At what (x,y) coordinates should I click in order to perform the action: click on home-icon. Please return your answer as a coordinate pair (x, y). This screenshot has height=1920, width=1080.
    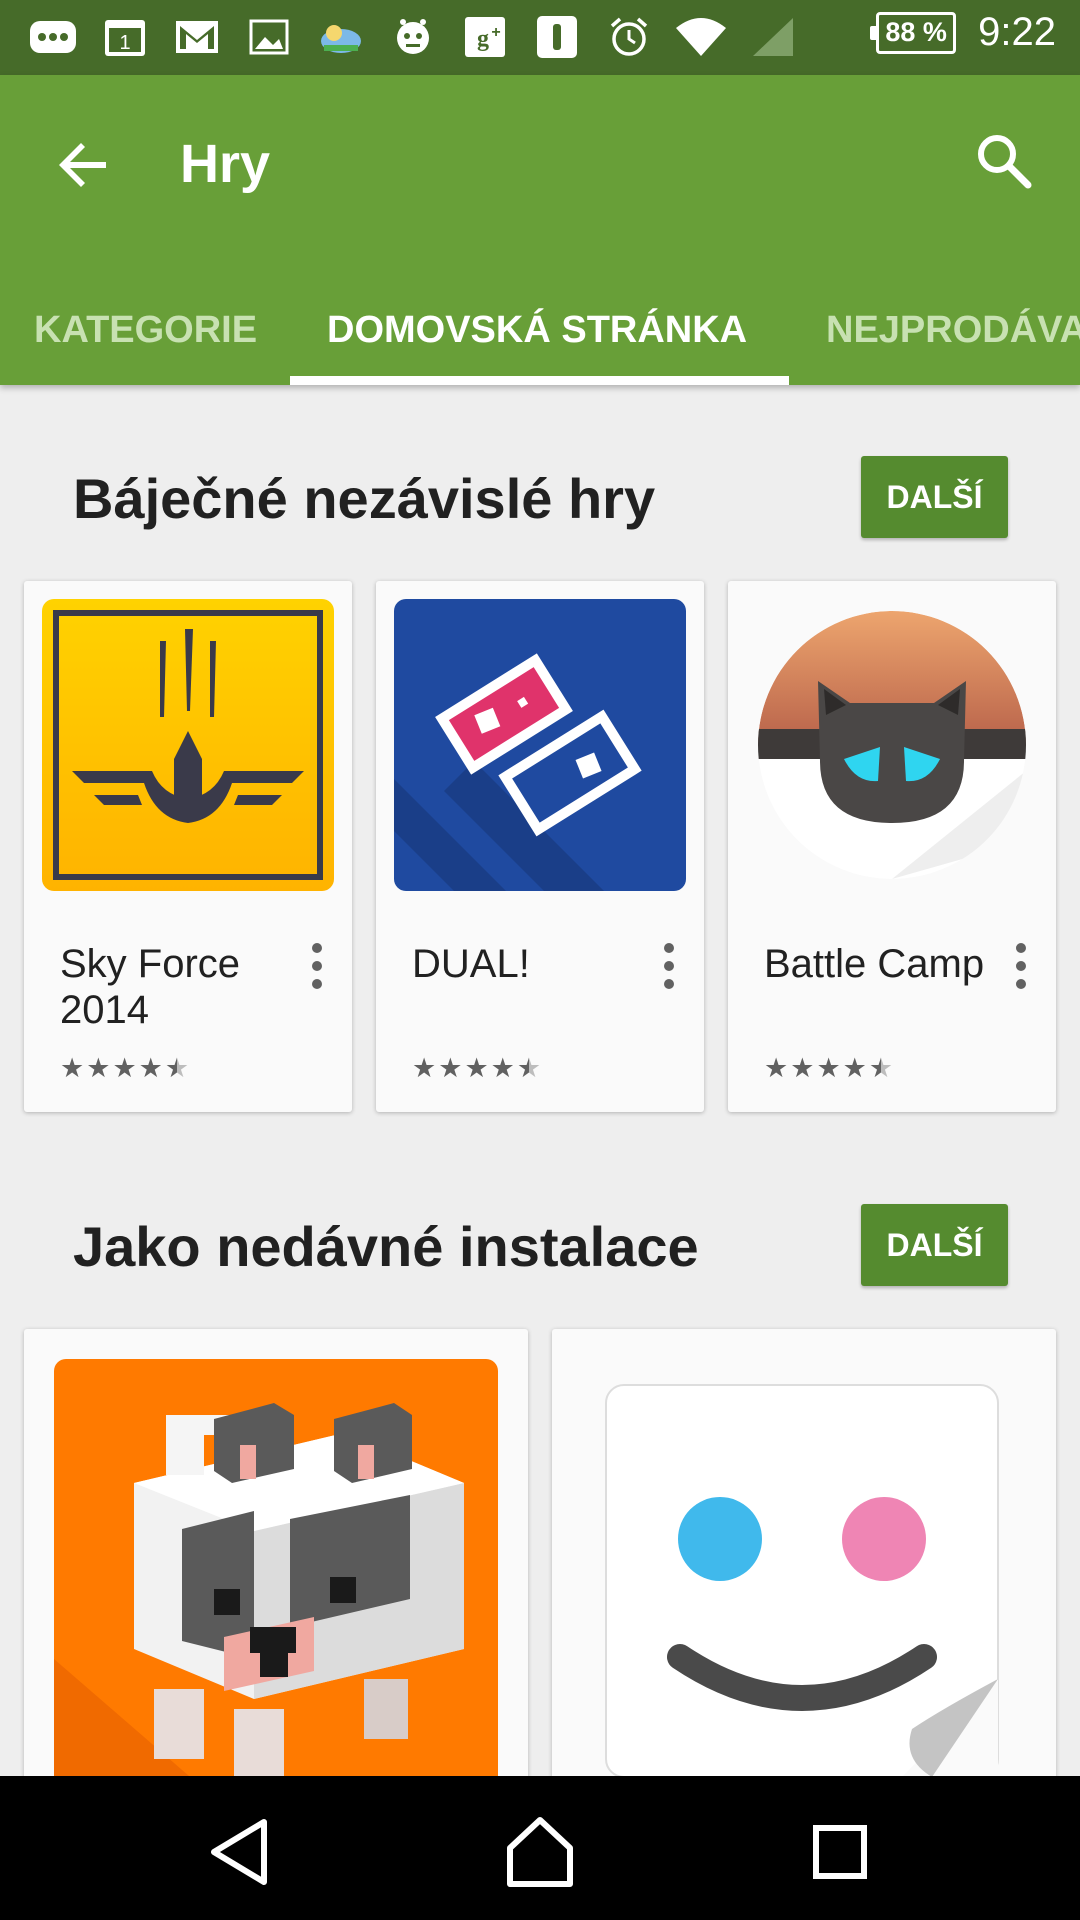
    Looking at the image, I should click on (540, 1852).